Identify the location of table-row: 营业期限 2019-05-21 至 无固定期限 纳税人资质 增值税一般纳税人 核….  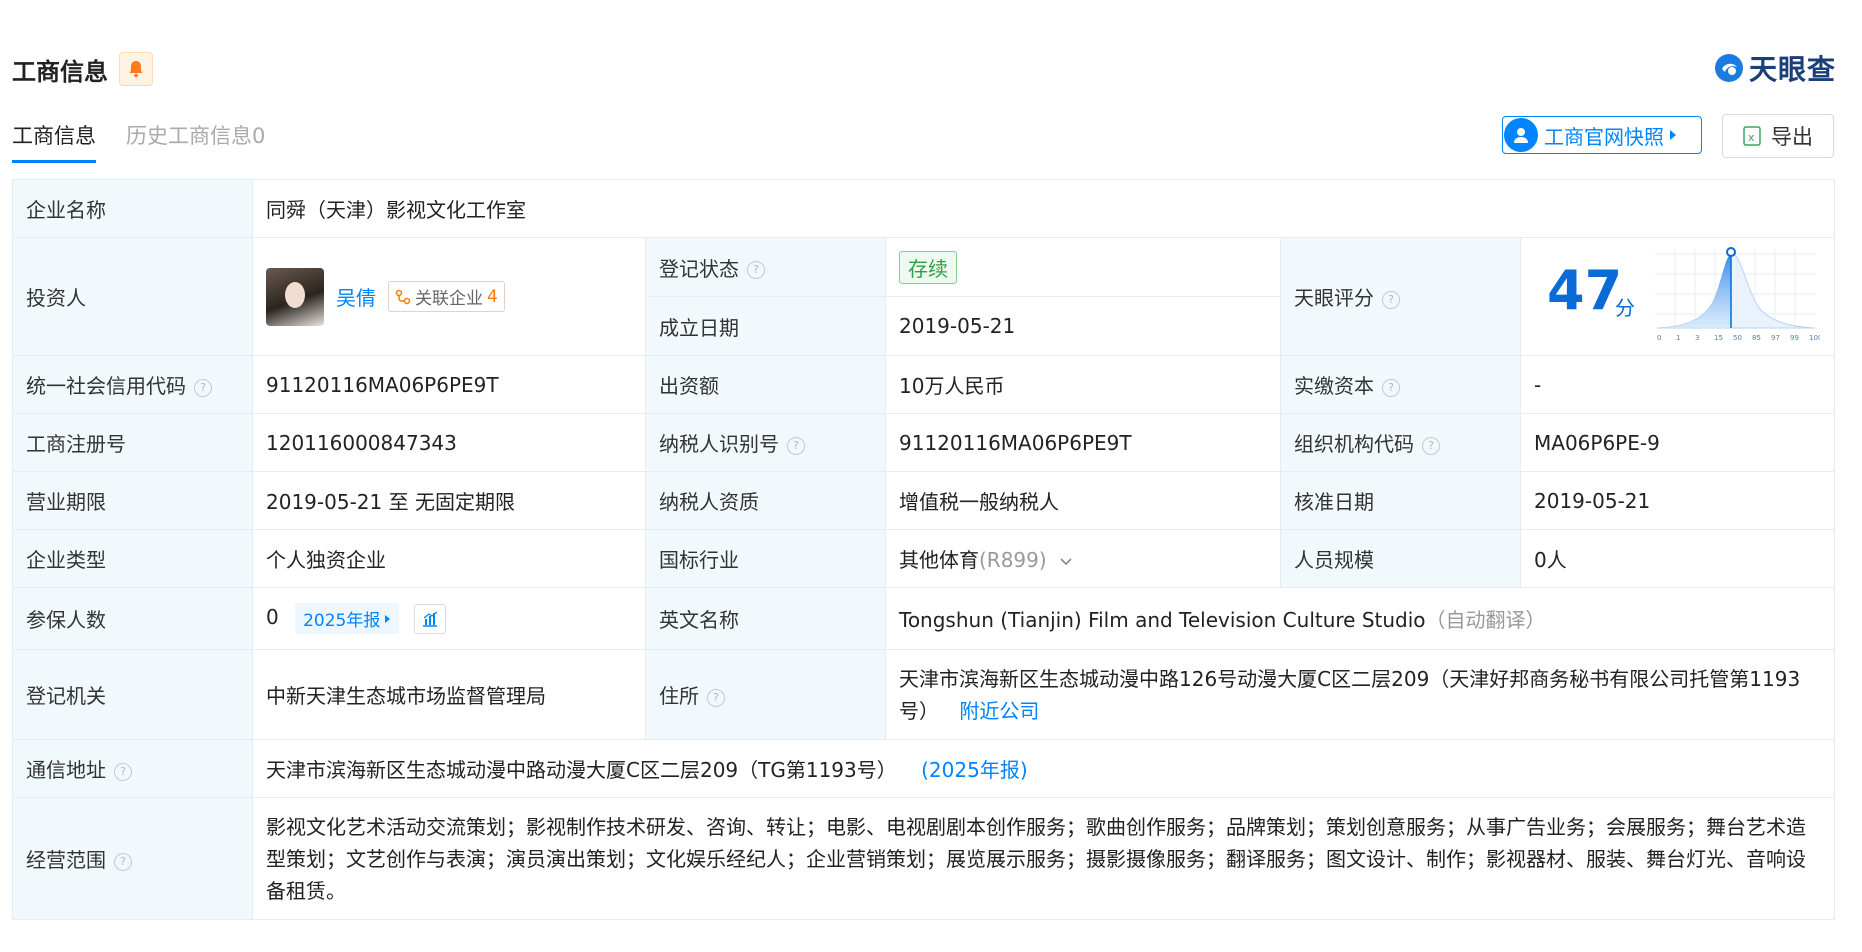
(924, 500).